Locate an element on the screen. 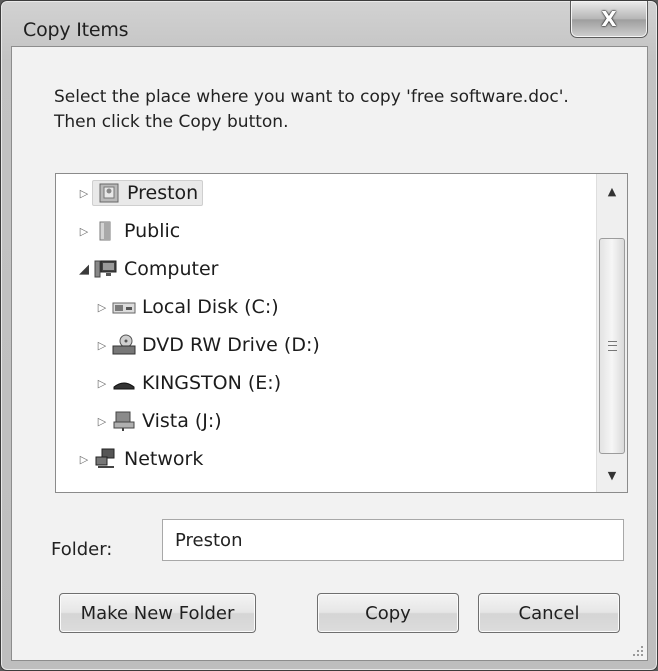 This screenshot has width=658, height=671. tree-item-kingston: ▷ KINGSTON (E:) is located at coordinates (187, 383).